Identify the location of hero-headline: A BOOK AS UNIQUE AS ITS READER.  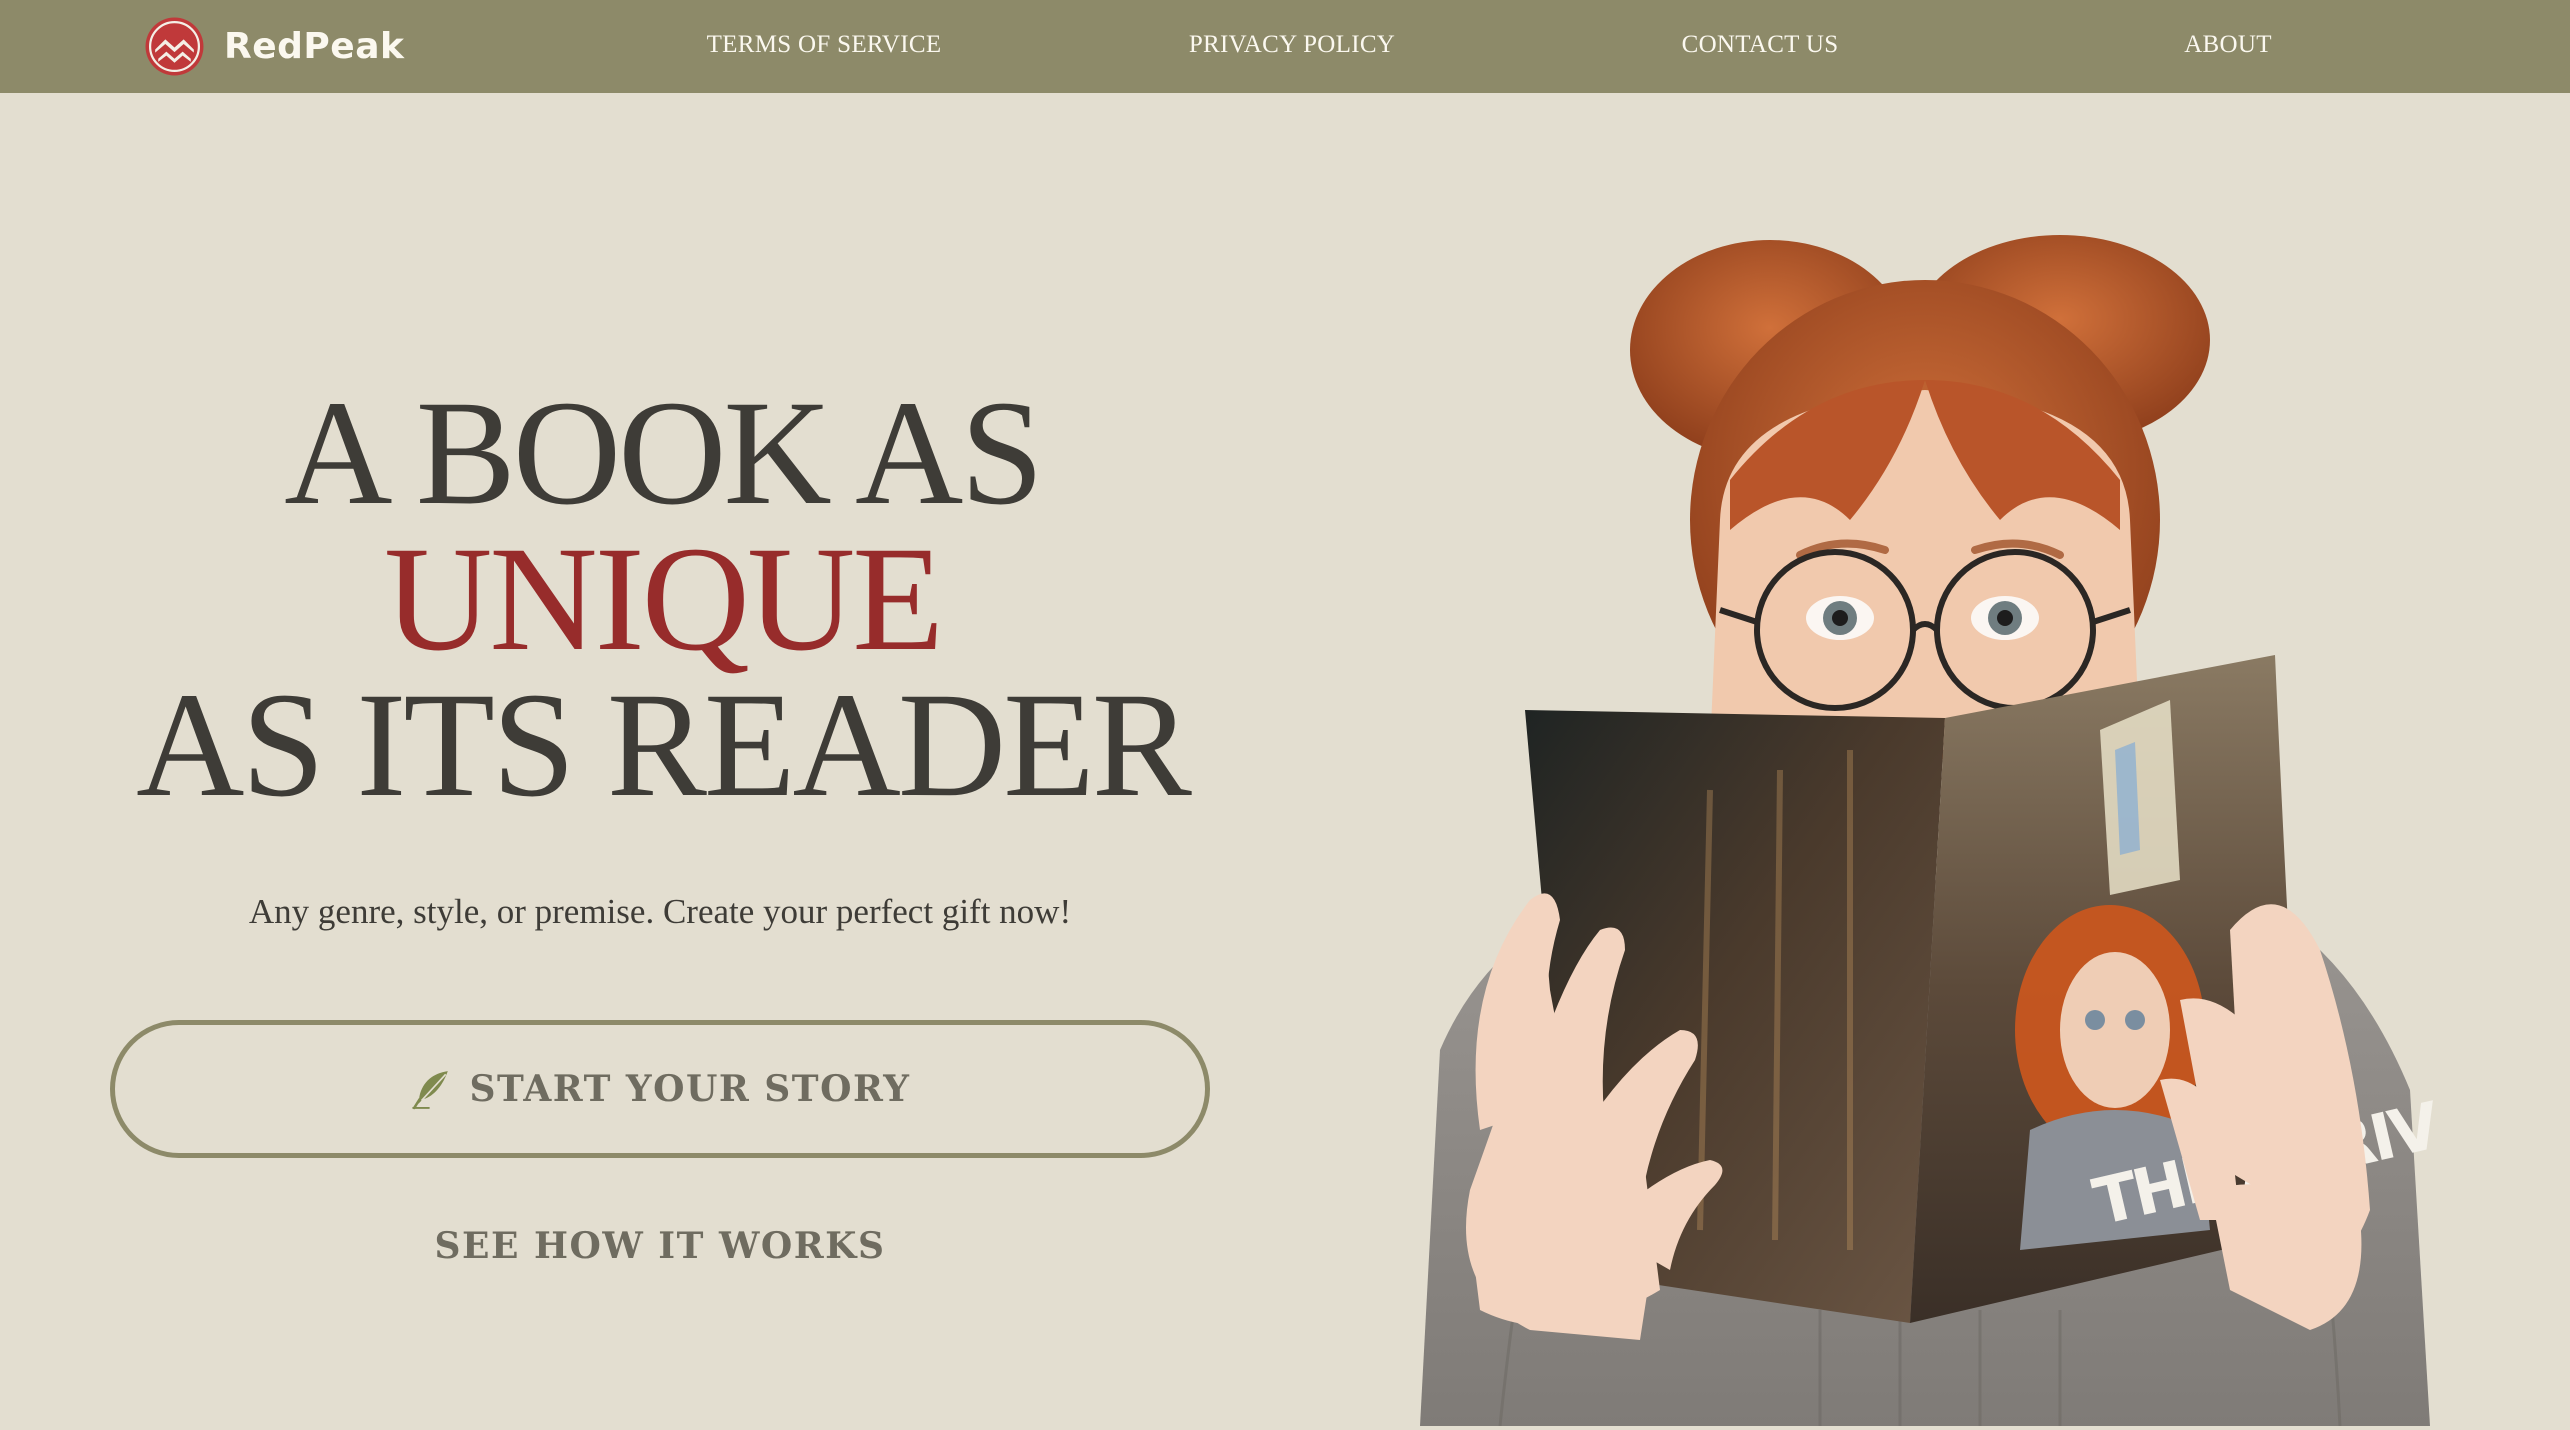
(662, 599).